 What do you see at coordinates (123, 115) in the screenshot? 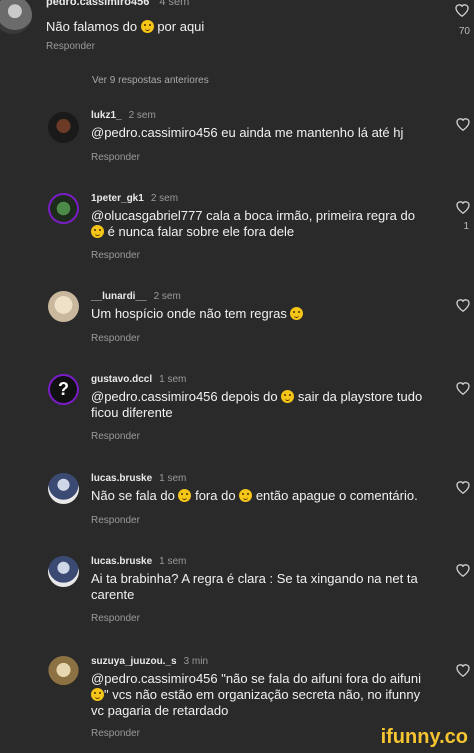
I see `comment-username: lukz1_ 2 sem` at bounding box center [123, 115].